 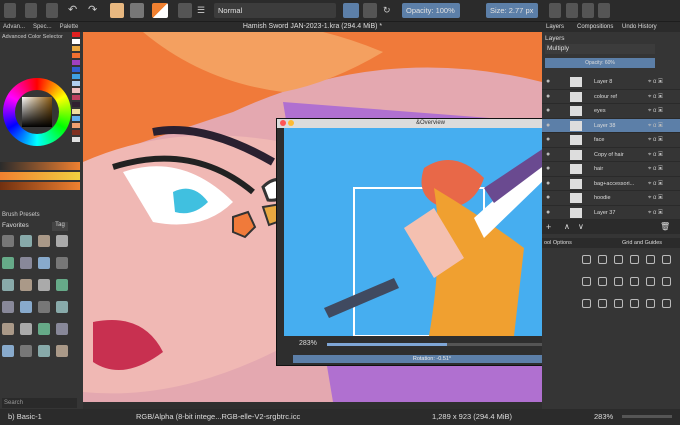 I want to click on brush-preset-icon, so click(x=185, y=10).